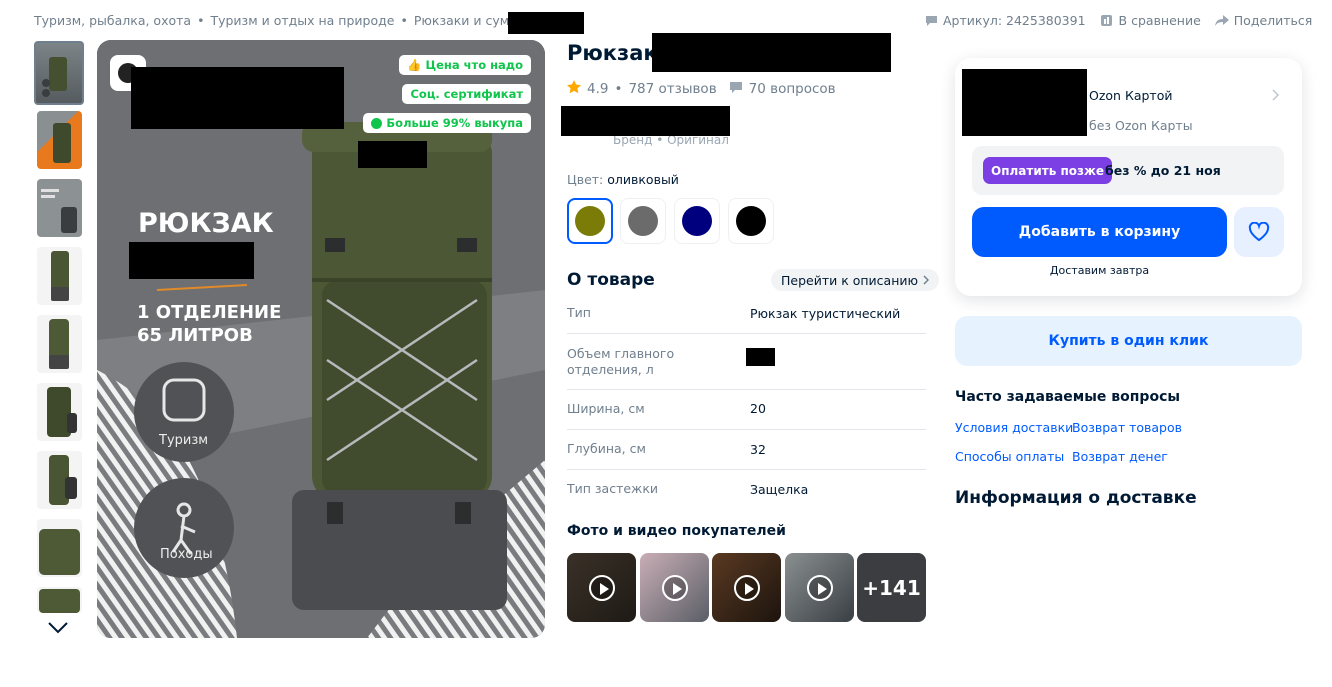 The image size is (1332, 687). I want to click on reviews-link: 787 отзывов, so click(672, 89).